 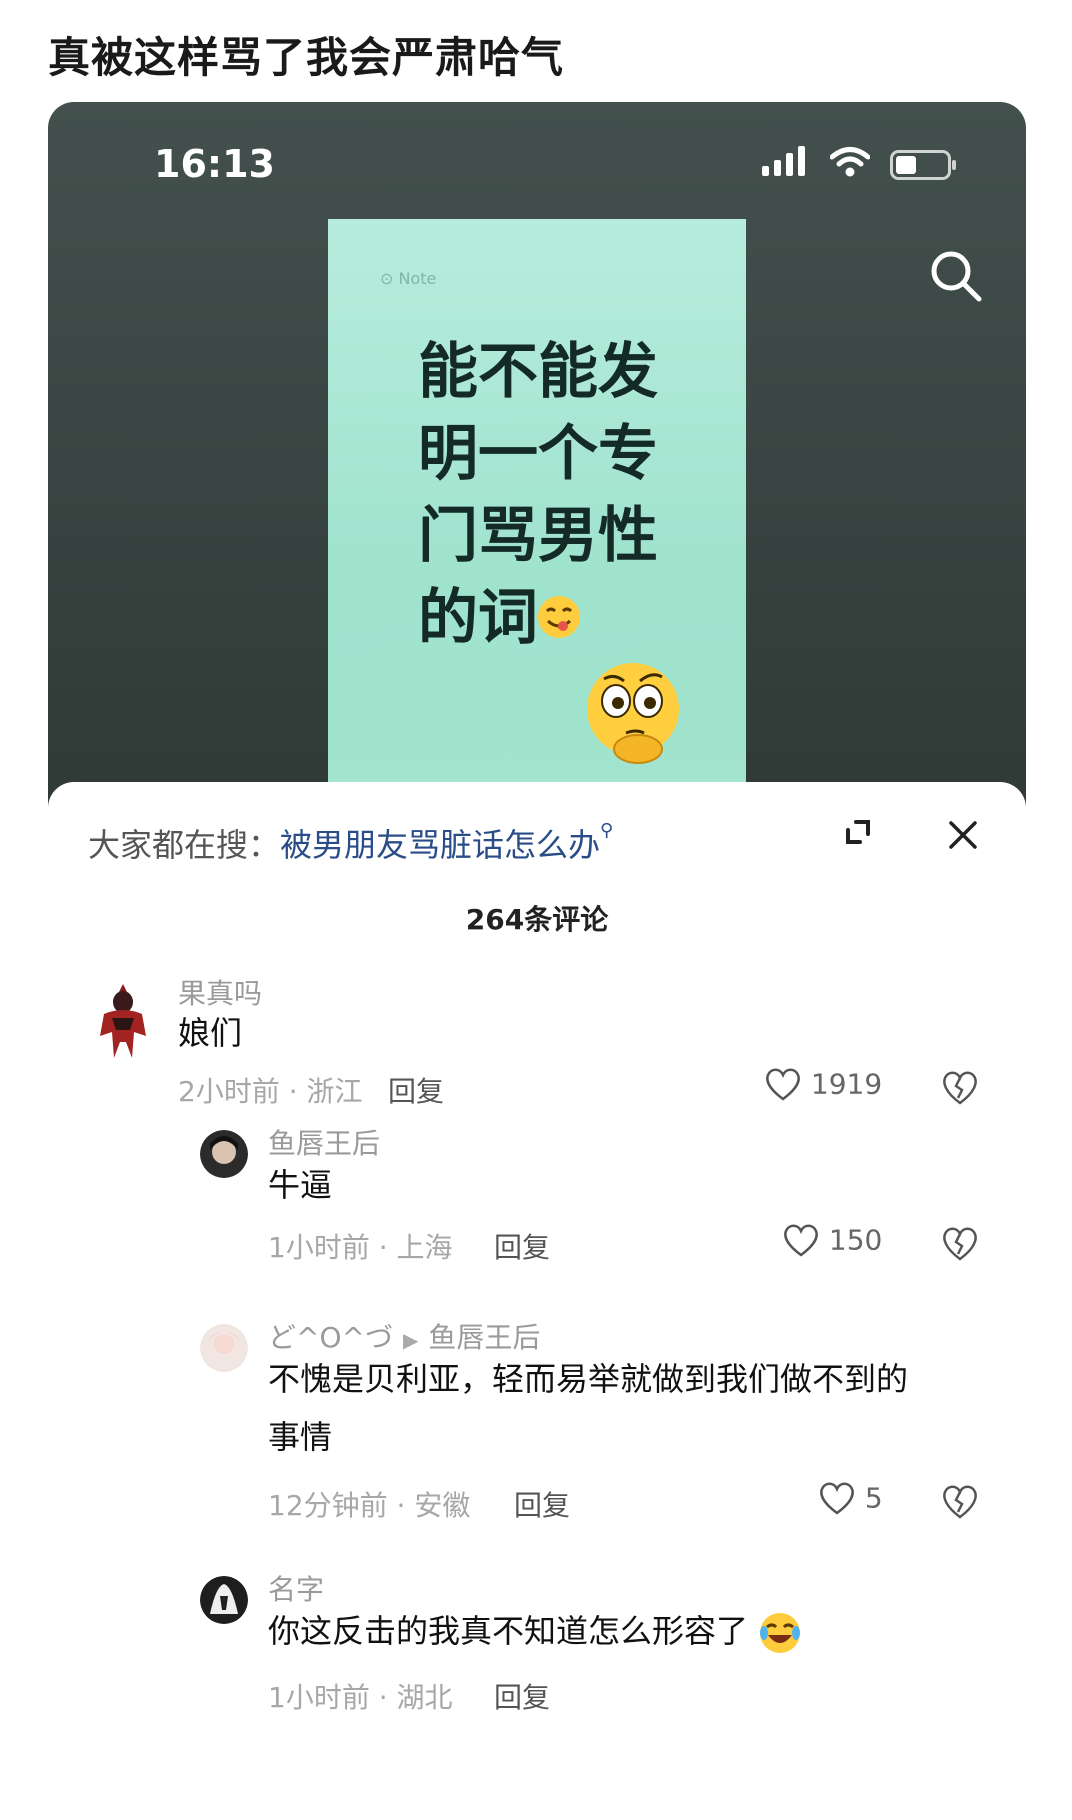 I want to click on like-count: 5, so click(x=873, y=1498).